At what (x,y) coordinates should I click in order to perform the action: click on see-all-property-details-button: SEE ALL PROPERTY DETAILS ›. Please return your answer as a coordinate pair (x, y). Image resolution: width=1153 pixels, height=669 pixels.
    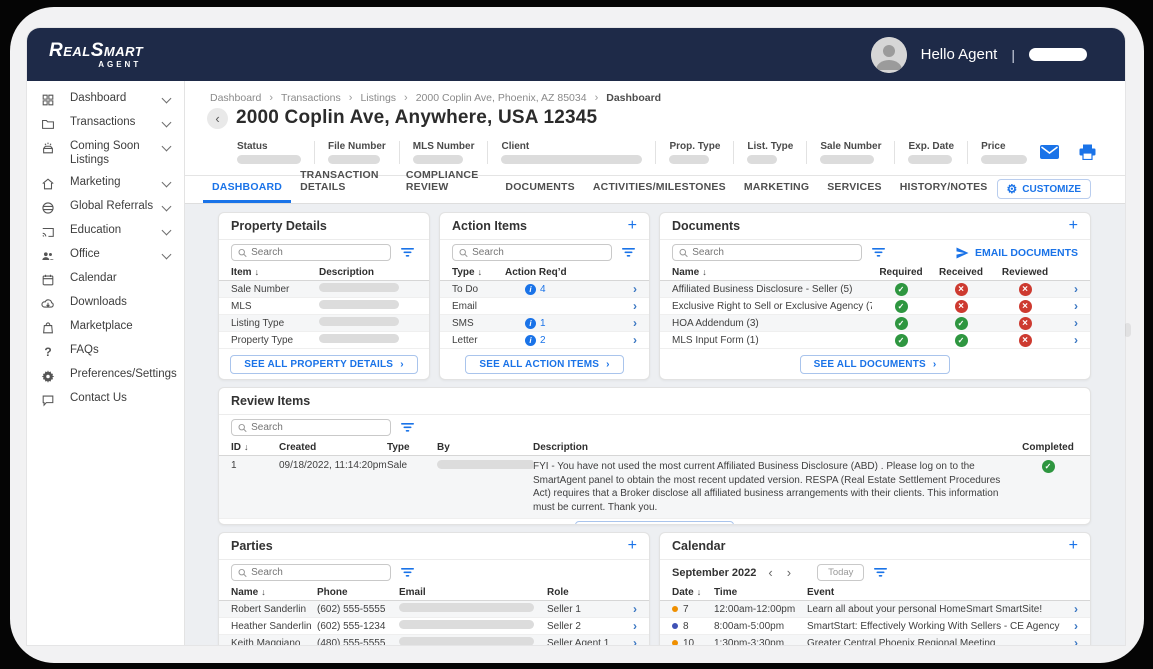
    Looking at the image, I should click on (324, 364).